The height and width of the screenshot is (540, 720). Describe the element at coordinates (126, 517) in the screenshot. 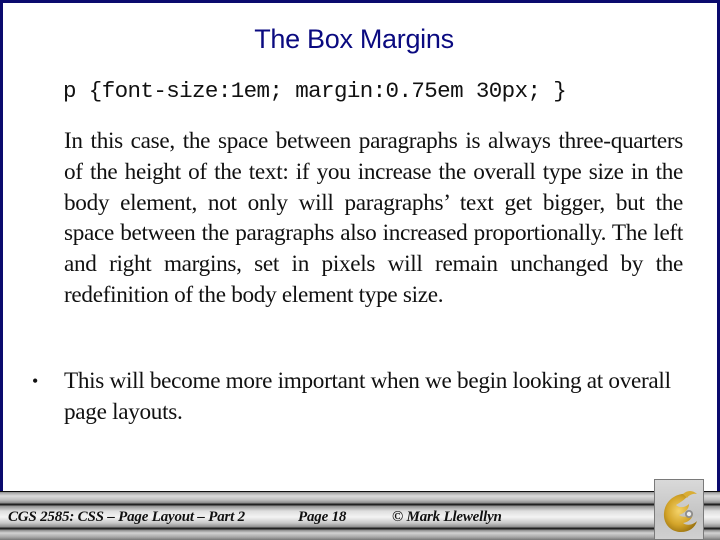

I see `footer-course: CGS 2585: CSS – Page Layout – Part 2` at that location.